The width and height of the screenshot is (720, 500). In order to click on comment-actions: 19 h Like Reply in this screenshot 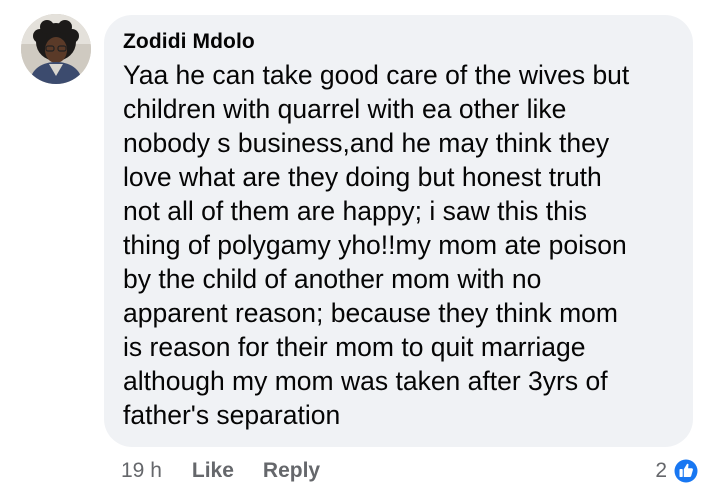, I will do `click(220, 471)`.